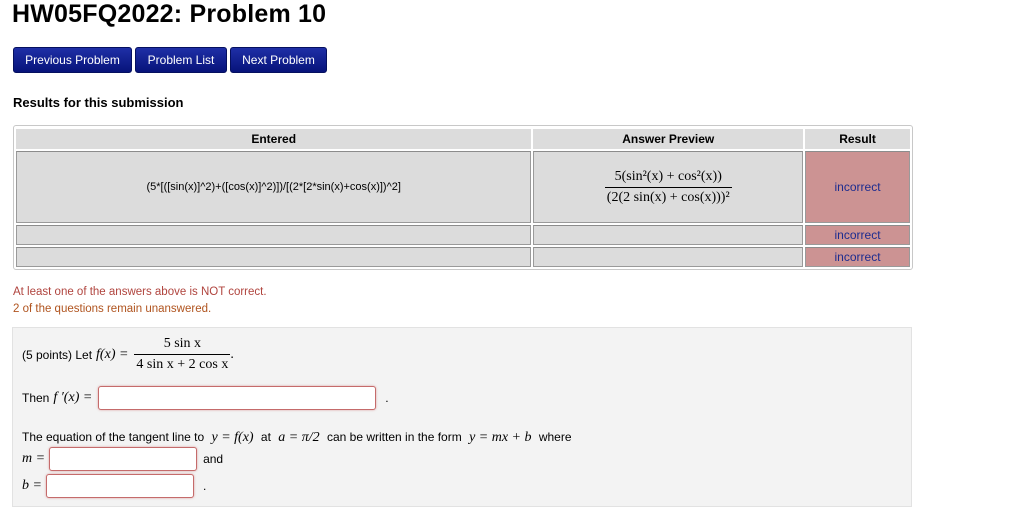 The width and height of the screenshot is (1024, 526). I want to click on derivative-period: ., so click(387, 398).